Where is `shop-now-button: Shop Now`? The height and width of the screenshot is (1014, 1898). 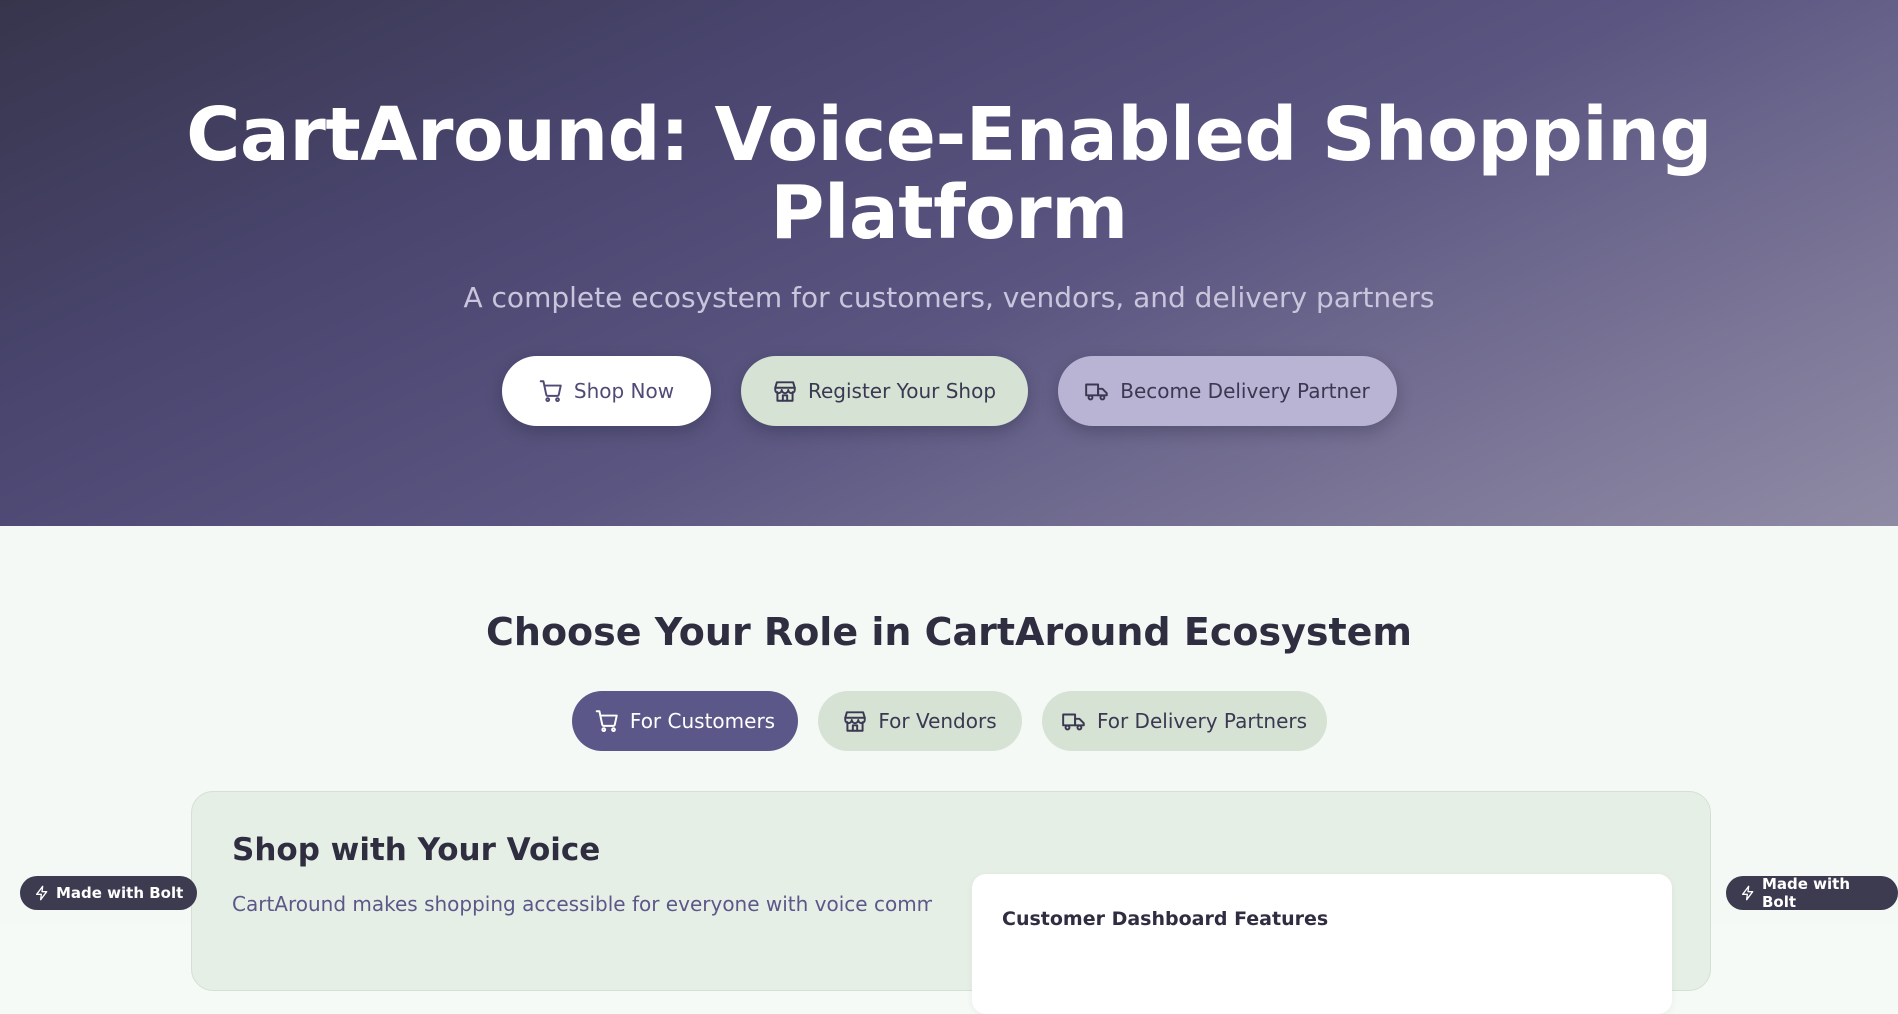
shop-now-button: Shop Now is located at coordinates (606, 391).